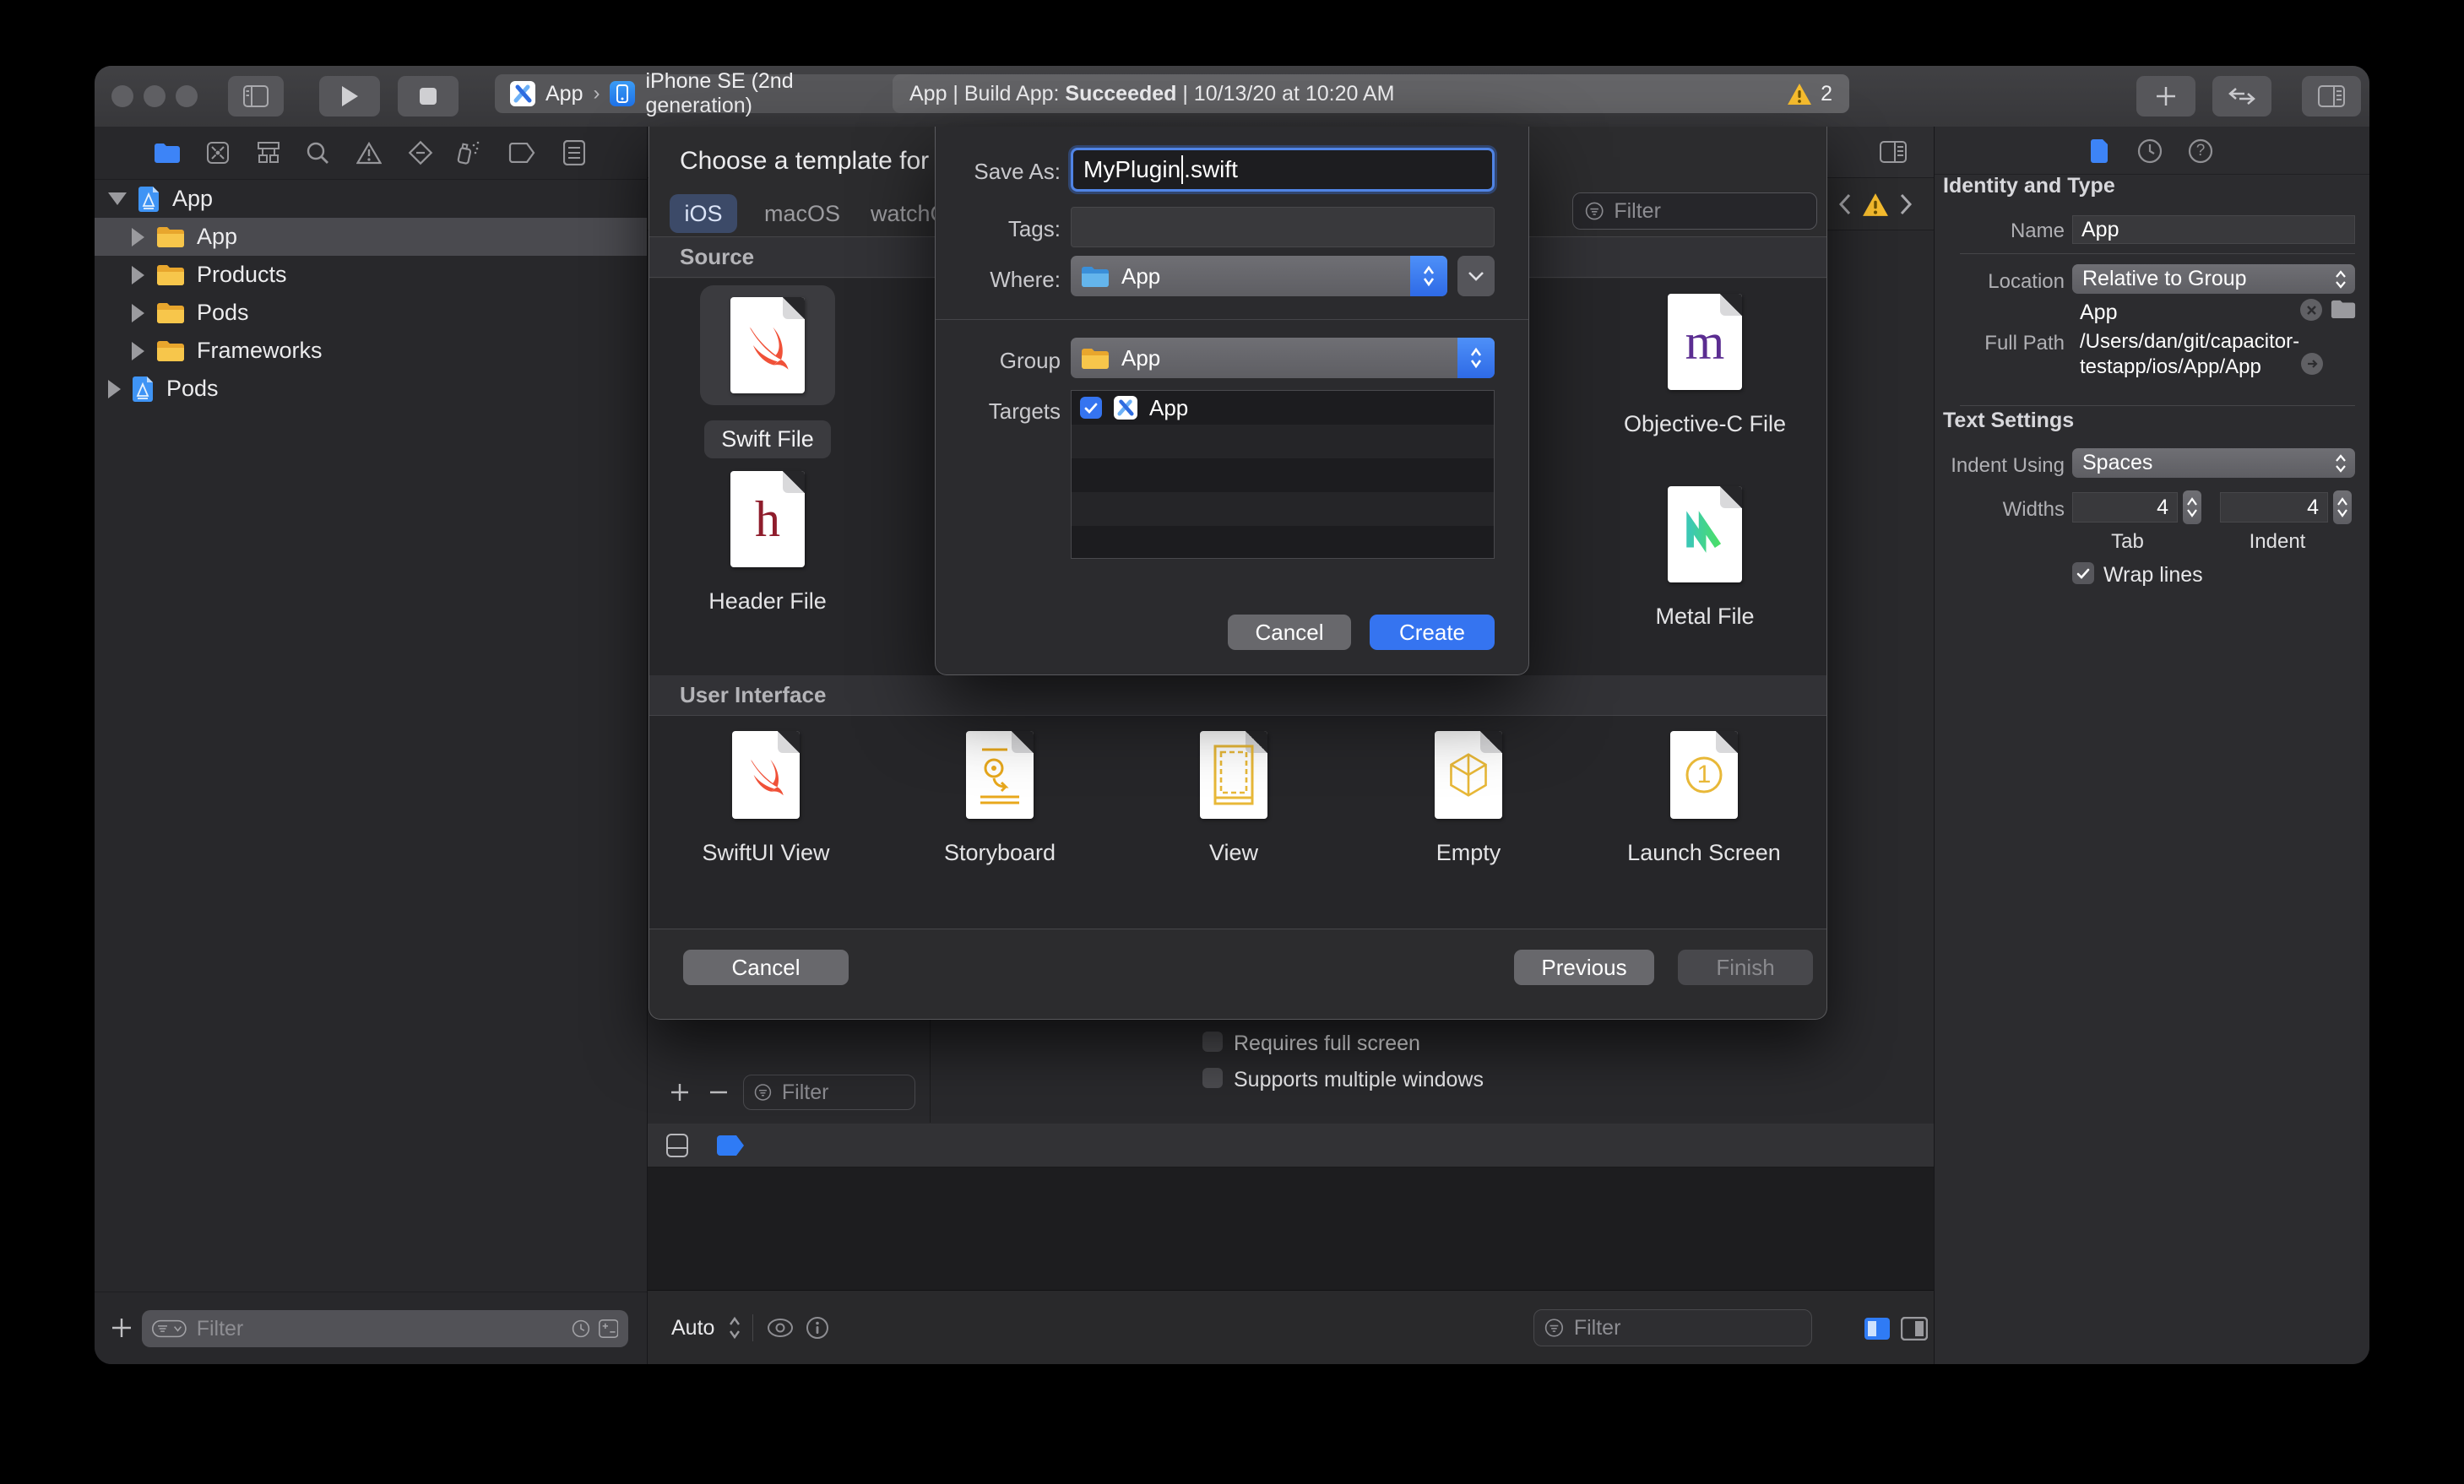  I want to click on tab-issue-navigator, so click(369, 152).